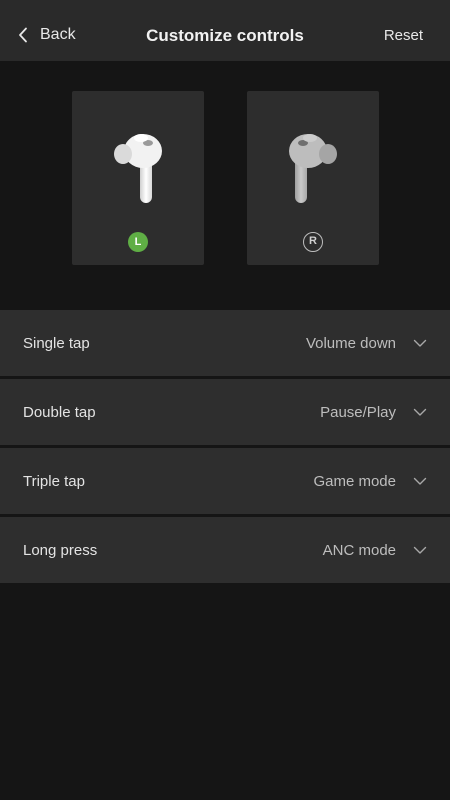 The width and height of the screenshot is (450, 800). I want to click on top-app-bar: Back Customize controls Reset, so click(225, 30).